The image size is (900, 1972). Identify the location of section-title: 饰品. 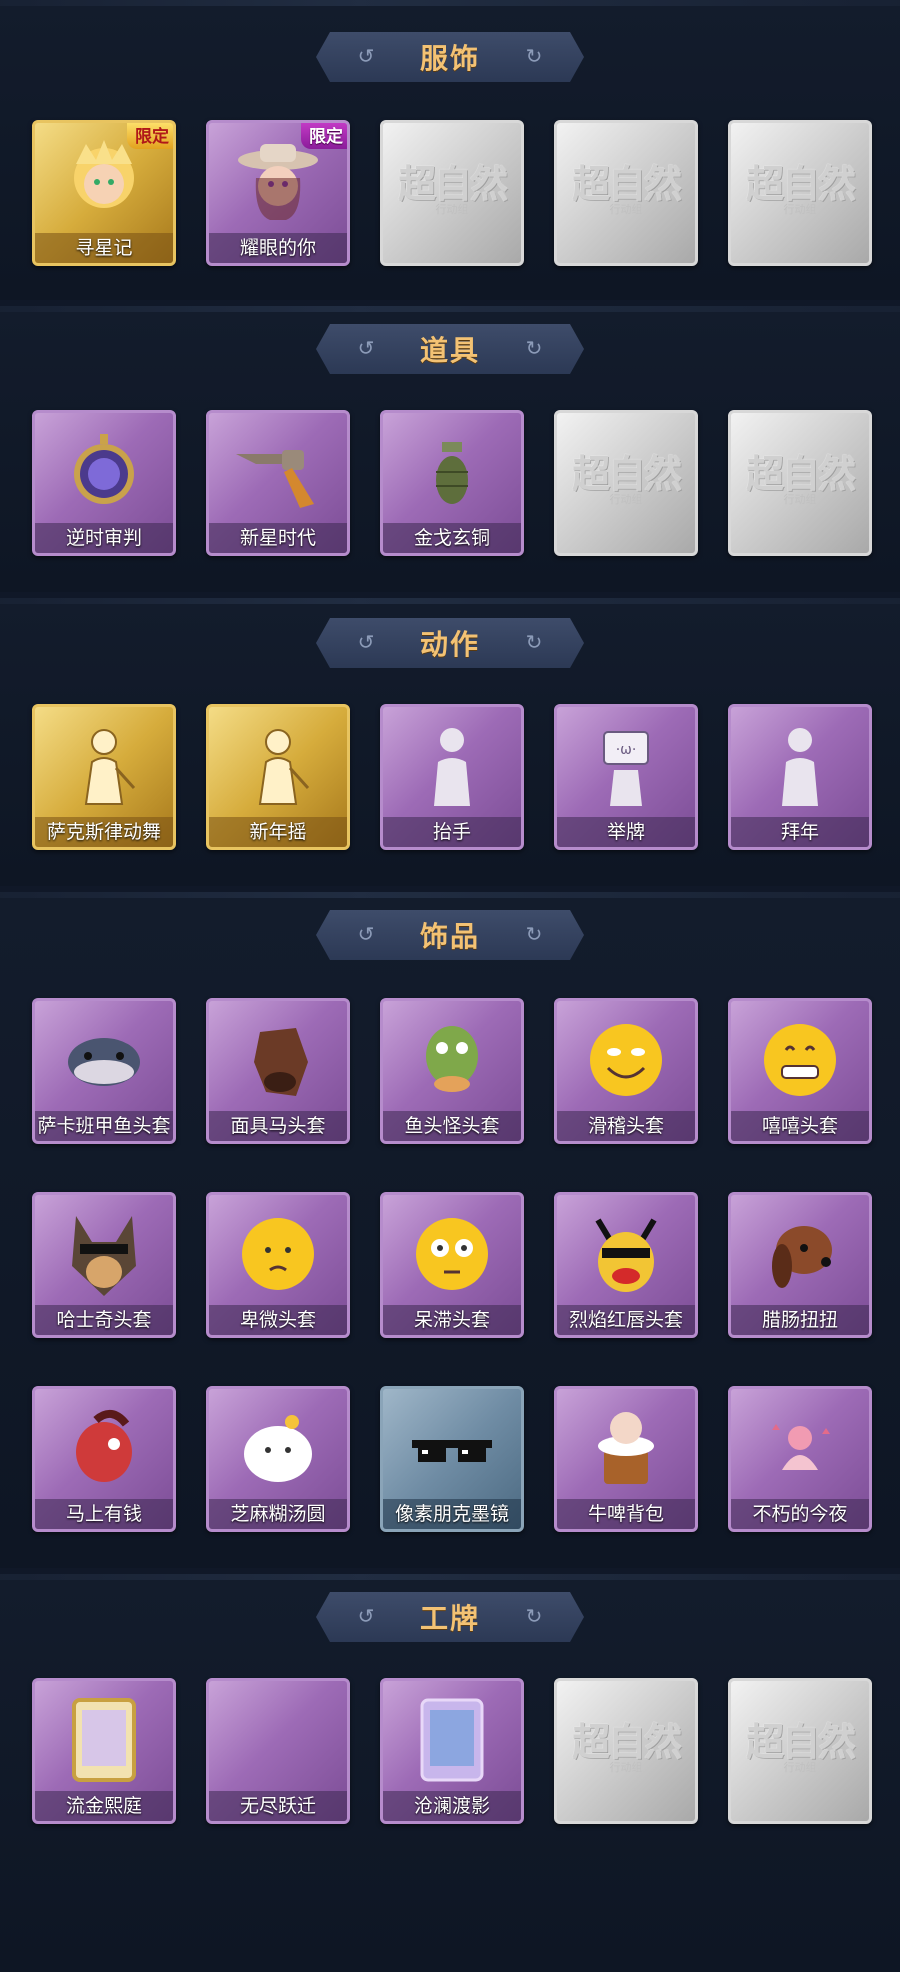
(449, 936).